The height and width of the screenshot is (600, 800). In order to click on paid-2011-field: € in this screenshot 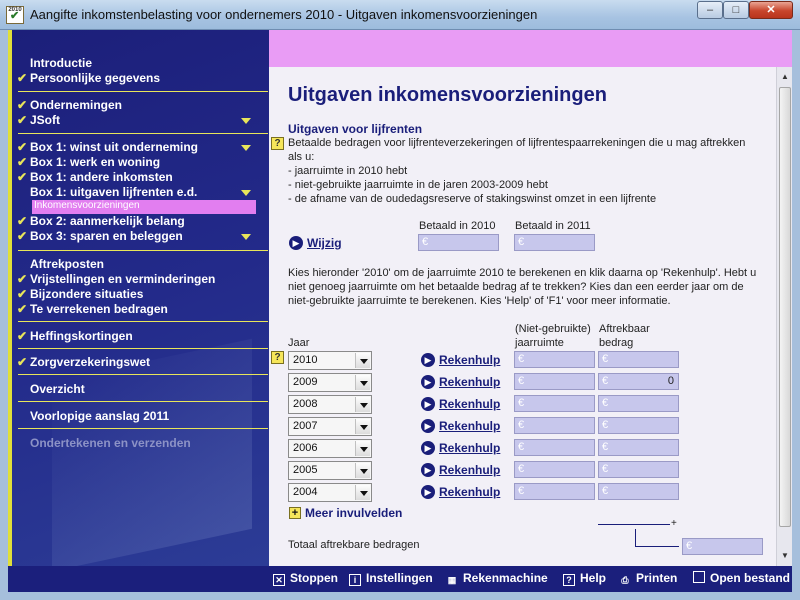, I will do `click(554, 242)`.